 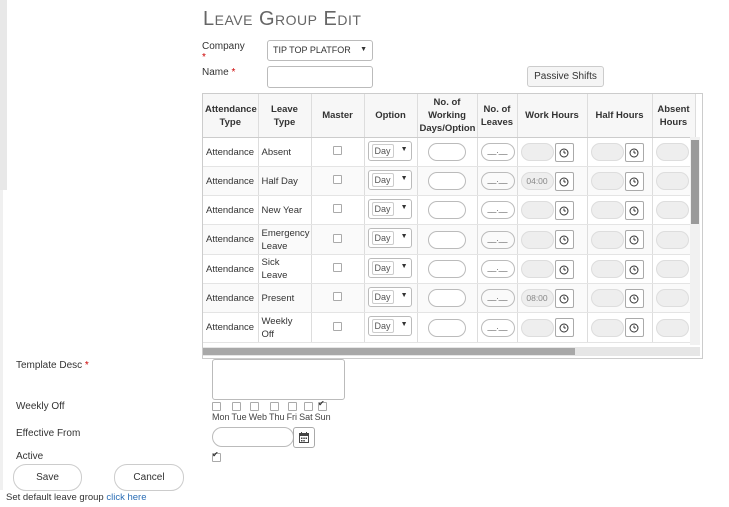 What do you see at coordinates (565, 76) in the screenshot?
I see `passive-shifts-button: Passive Shifts` at bounding box center [565, 76].